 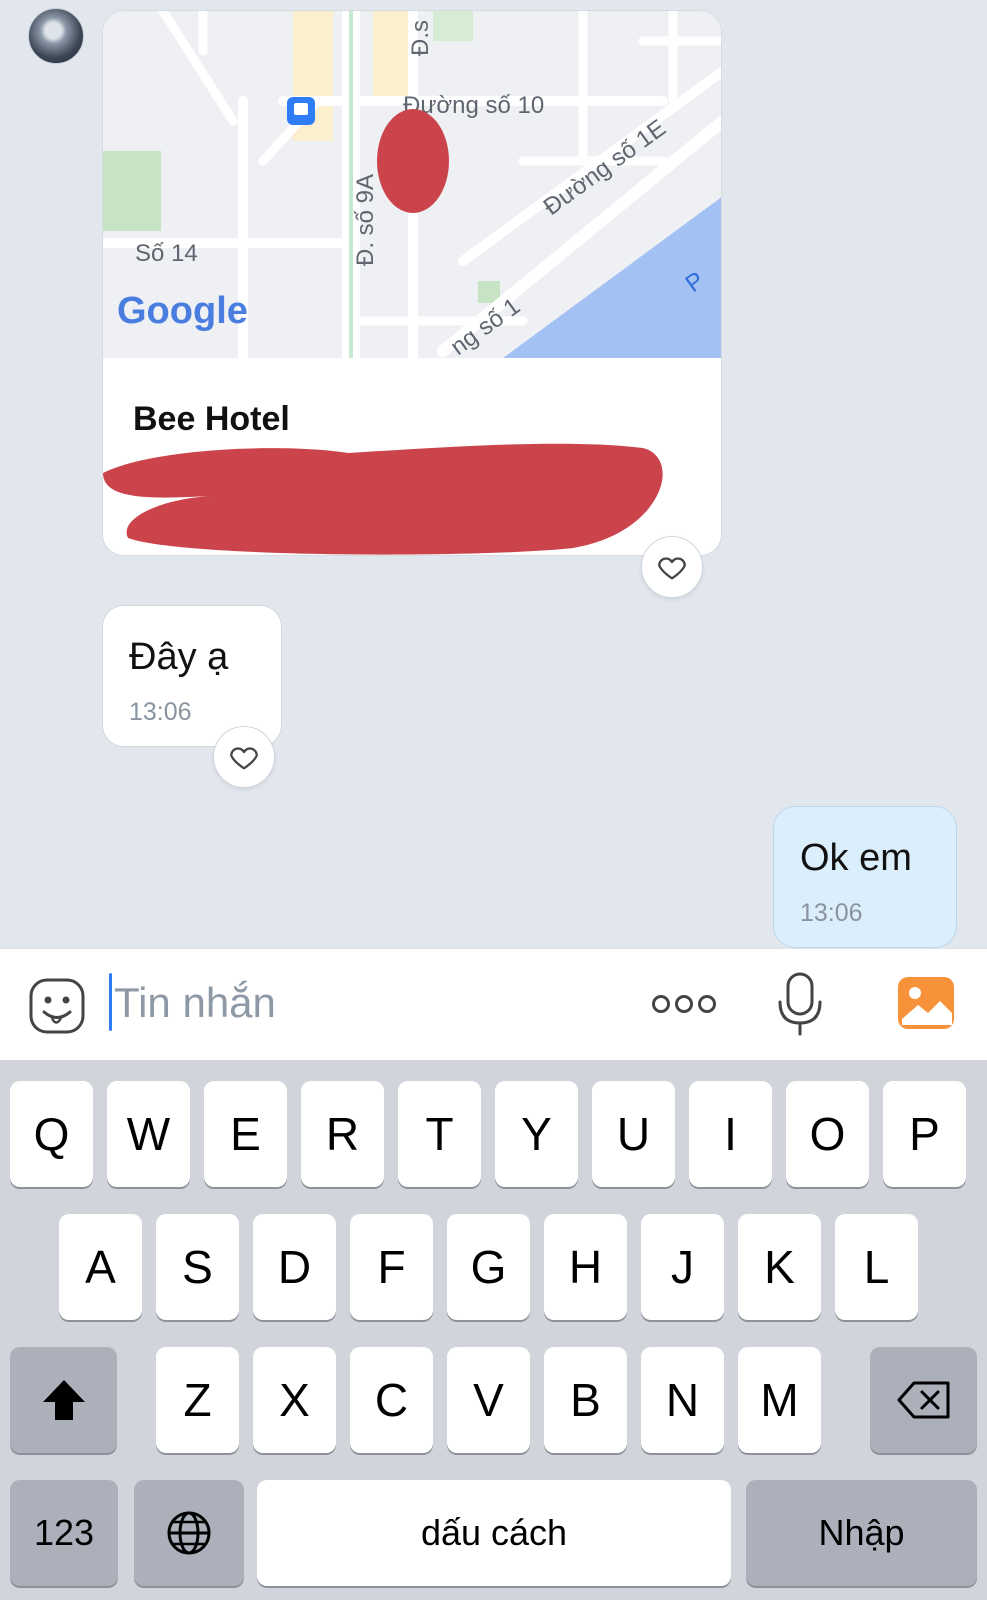 I want to click on backspace-icon, so click(x=923, y=1400).